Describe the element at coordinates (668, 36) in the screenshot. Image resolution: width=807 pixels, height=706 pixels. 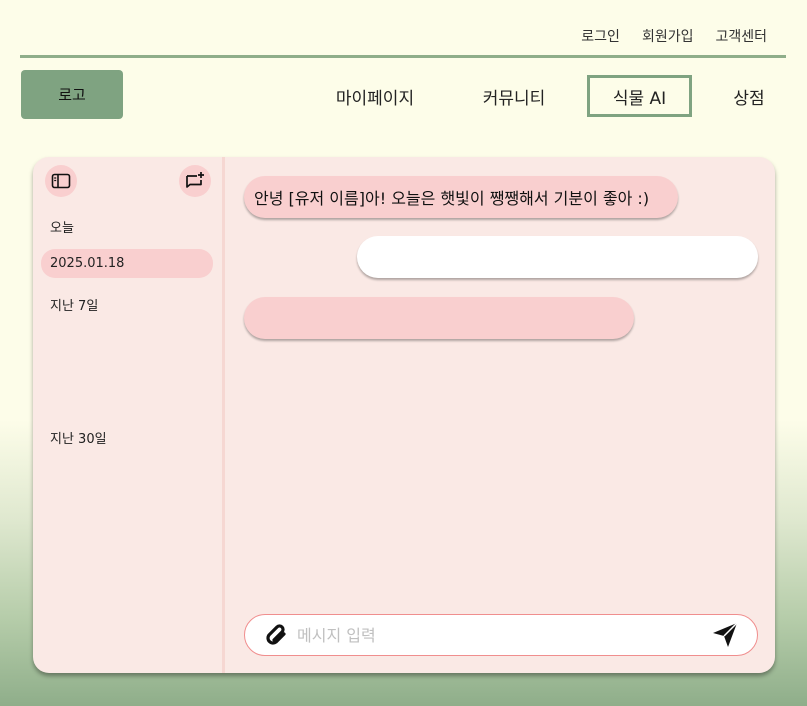
I see `signup-link: 회원가입` at that location.